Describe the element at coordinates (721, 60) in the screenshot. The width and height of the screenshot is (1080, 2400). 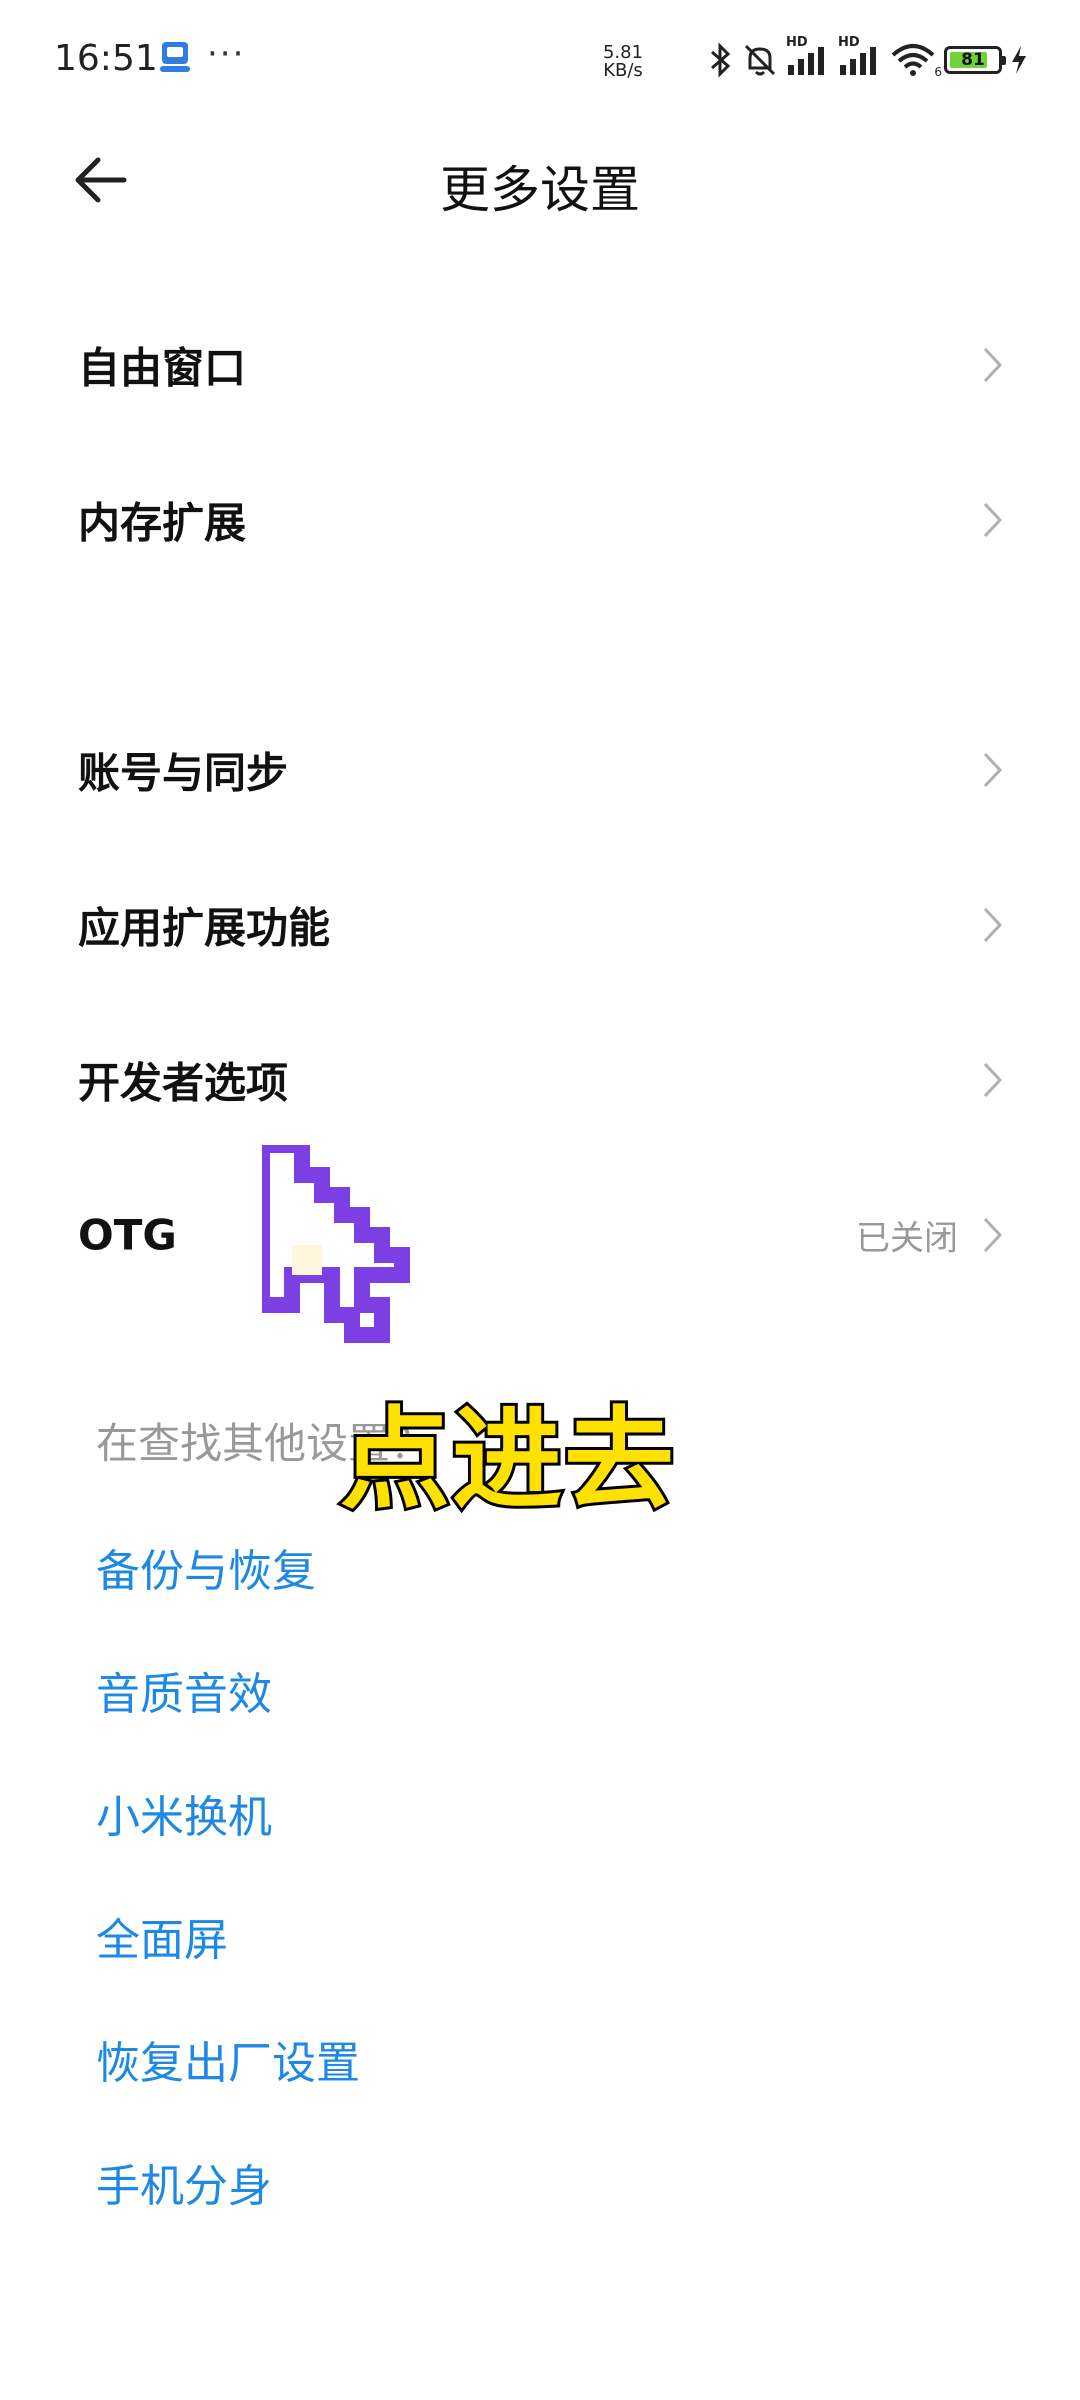
I see `bluetooth-icon` at that location.